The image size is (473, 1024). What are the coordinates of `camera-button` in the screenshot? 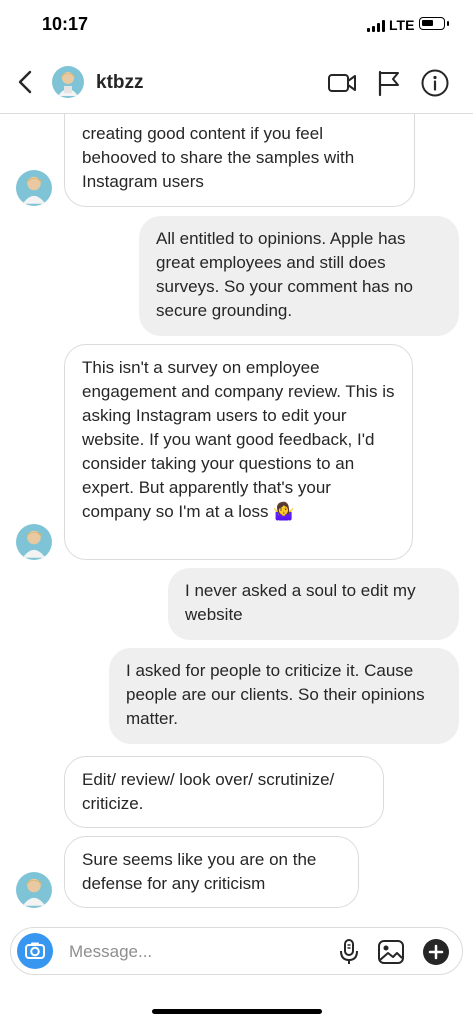 It's located at (35, 951).